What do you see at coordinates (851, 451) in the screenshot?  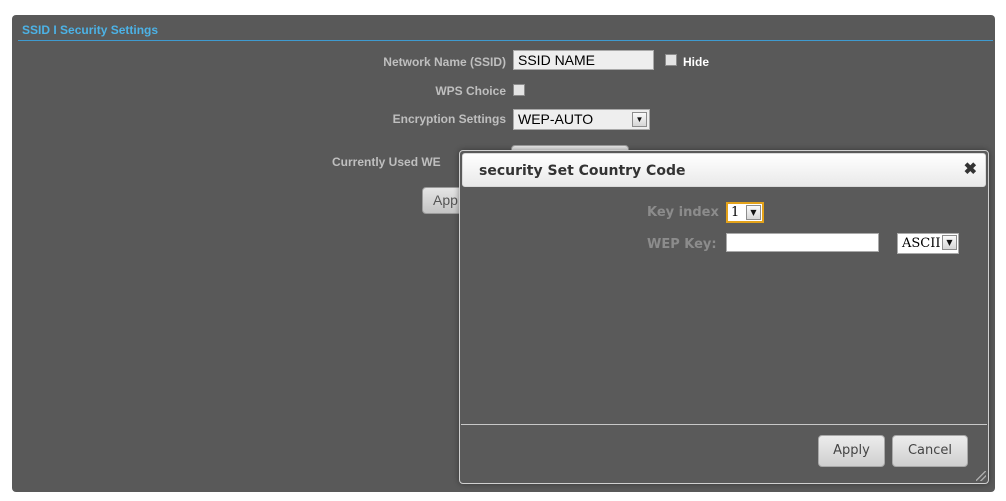 I see `dialog-apply-button: Apply` at bounding box center [851, 451].